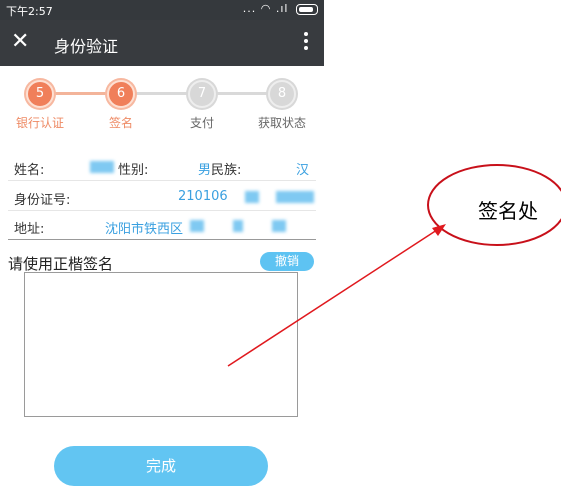 The width and height of the screenshot is (561, 491). I want to click on signal-wifi-icon: ... ◠ .ıl, so click(265, 8).